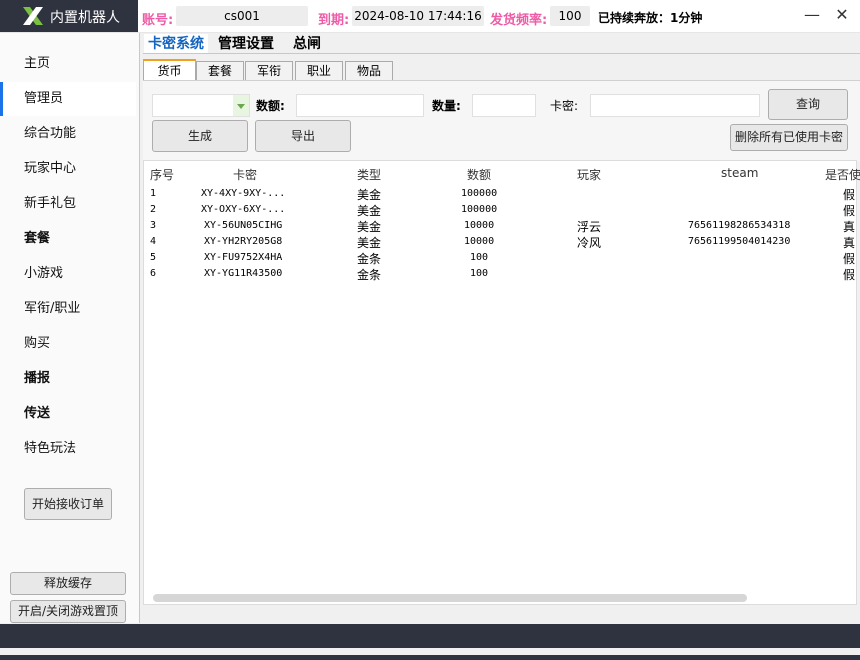 Image resolution: width=860 pixels, height=660 pixels. What do you see at coordinates (808, 104) in the screenshot?
I see `query-button: 查询` at bounding box center [808, 104].